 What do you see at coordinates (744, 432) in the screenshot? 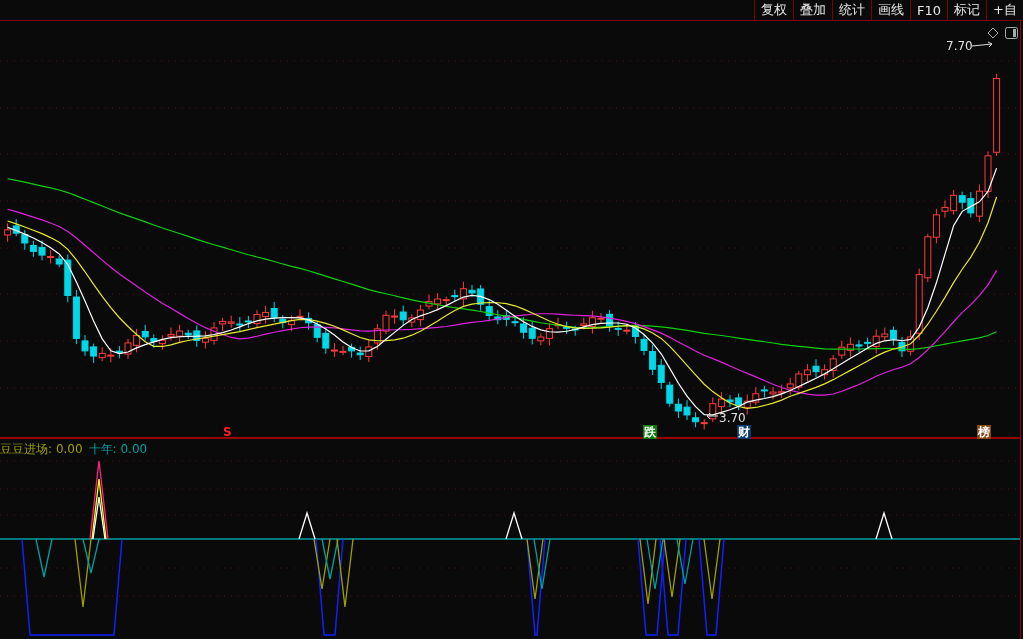
I see `signal-marker: 财` at bounding box center [744, 432].